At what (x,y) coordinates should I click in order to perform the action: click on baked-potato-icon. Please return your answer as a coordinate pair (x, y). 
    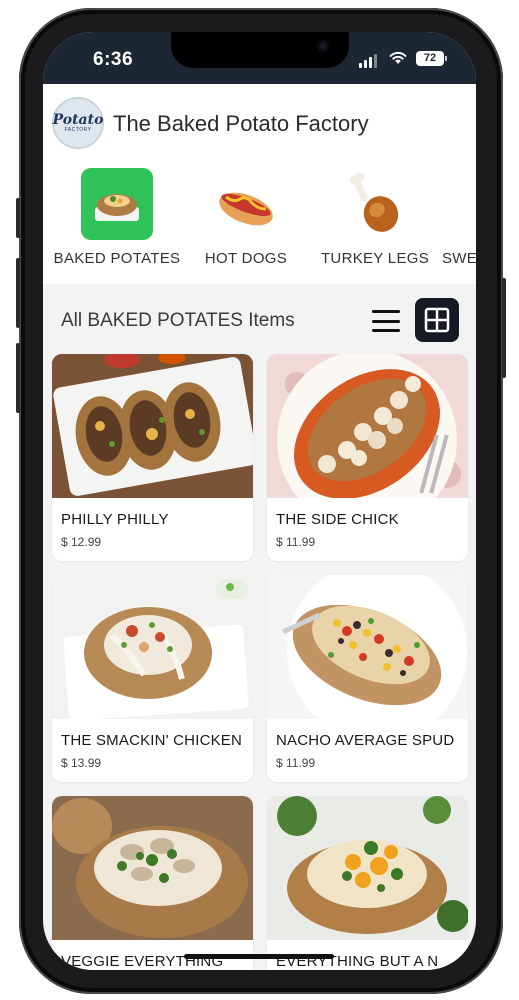
    Looking at the image, I should click on (117, 204).